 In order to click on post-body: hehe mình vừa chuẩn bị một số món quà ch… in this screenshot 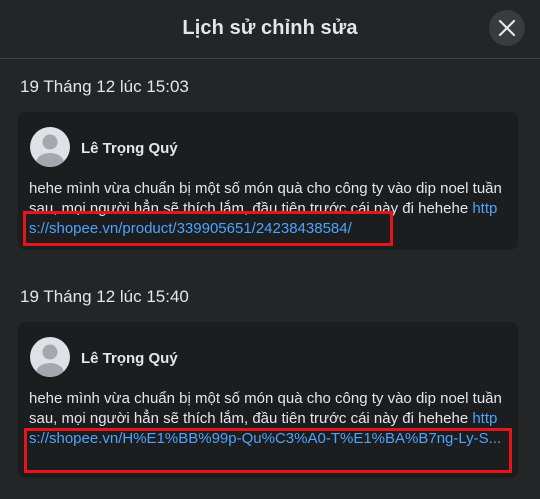, I will do `click(265, 408)`.